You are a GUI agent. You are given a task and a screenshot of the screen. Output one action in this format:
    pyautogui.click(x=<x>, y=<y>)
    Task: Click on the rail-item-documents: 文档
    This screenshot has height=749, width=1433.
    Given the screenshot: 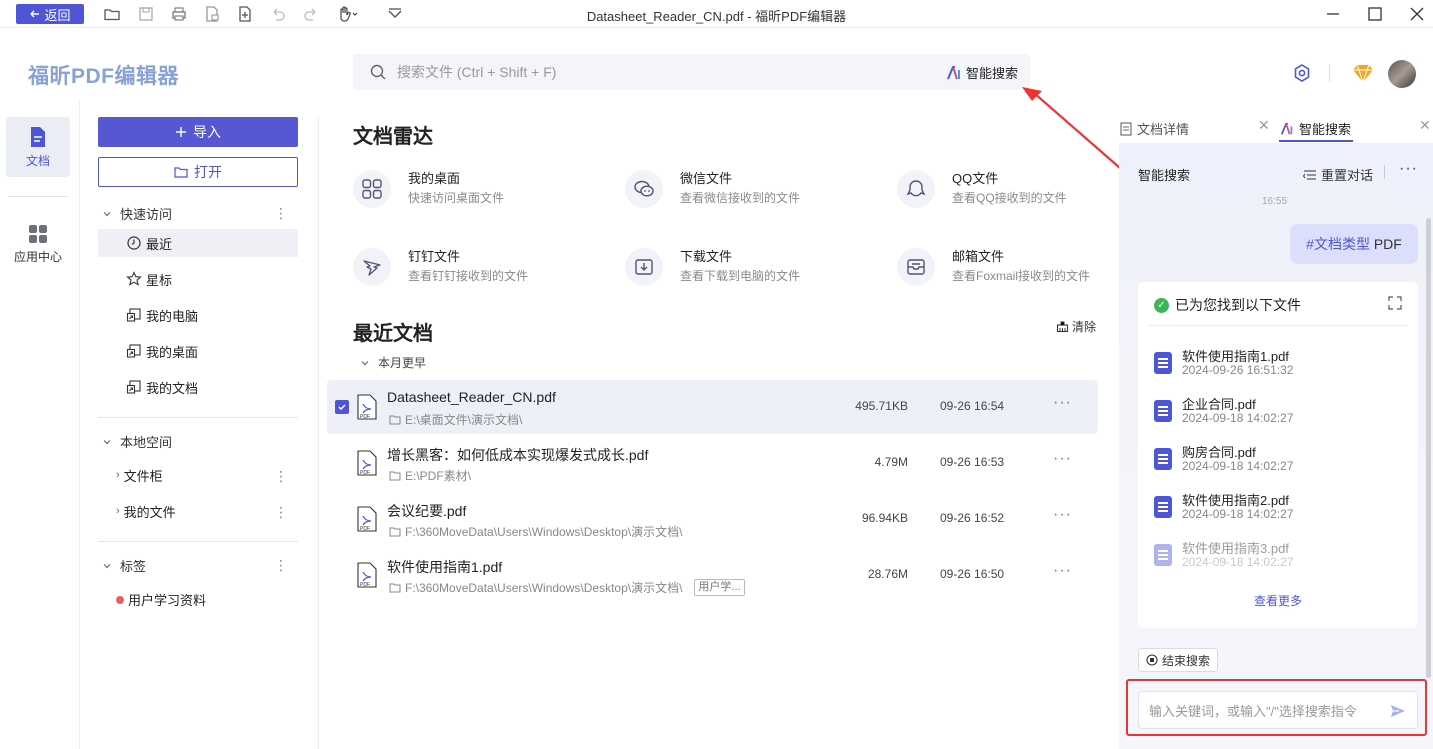 What is the action you would take?
    pyautogui.click(x=38, y=147)
    